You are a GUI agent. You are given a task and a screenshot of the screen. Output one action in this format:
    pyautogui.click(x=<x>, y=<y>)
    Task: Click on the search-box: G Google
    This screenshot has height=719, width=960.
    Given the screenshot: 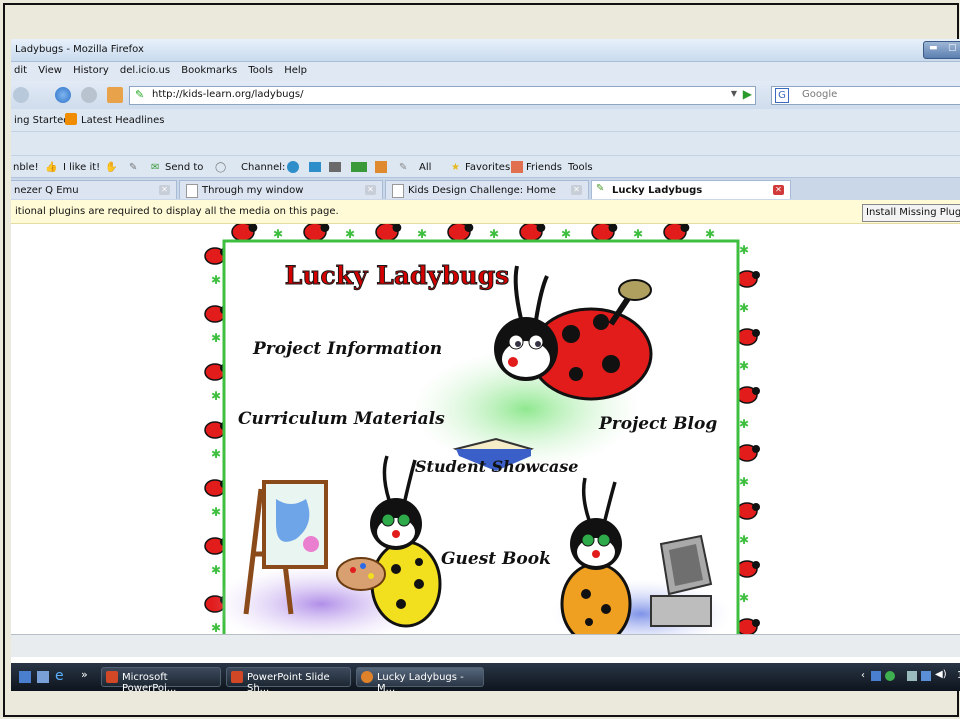 What is the action you would take?
    pyautogui.click(x=865, y=95)
    